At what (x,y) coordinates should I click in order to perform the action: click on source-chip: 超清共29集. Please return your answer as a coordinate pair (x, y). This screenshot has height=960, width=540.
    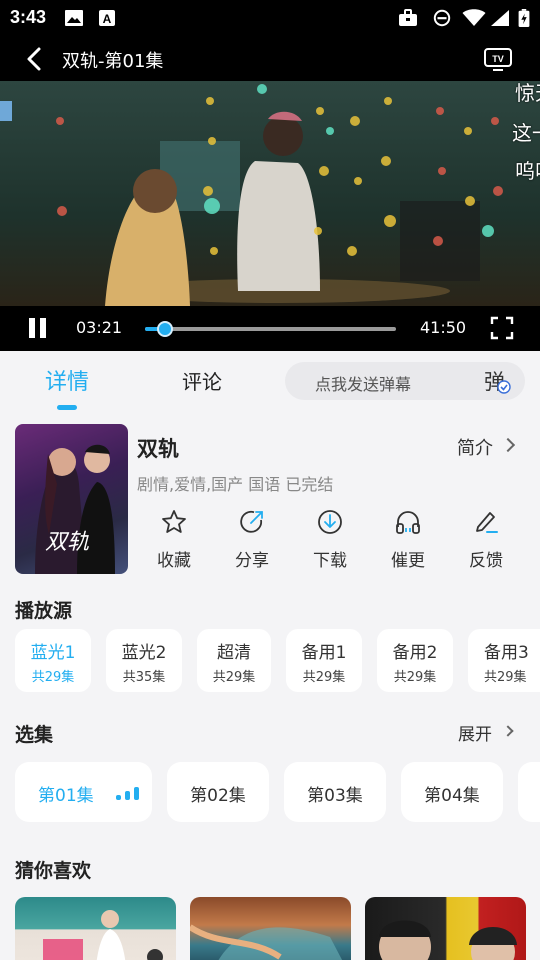
    Looking at the image, I should click on (234, 660).